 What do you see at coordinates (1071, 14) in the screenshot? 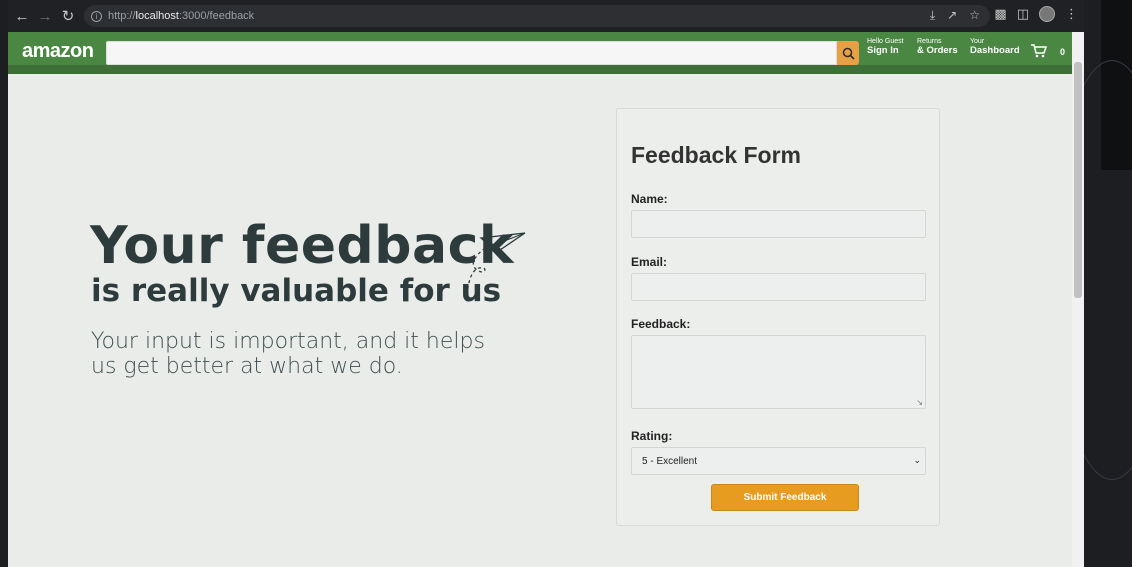
I see `browser-menu-icon: ⋮` at bounding box center [1071, 14].